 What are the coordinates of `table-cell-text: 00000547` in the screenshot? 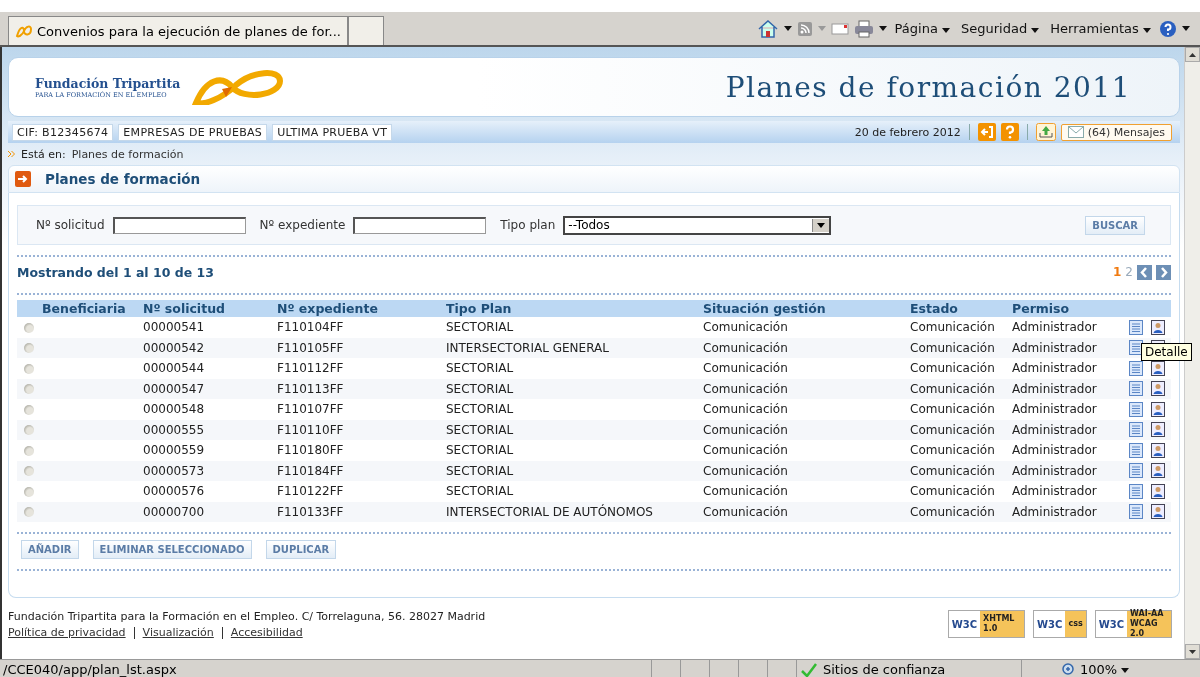 It's located at (174, 388).